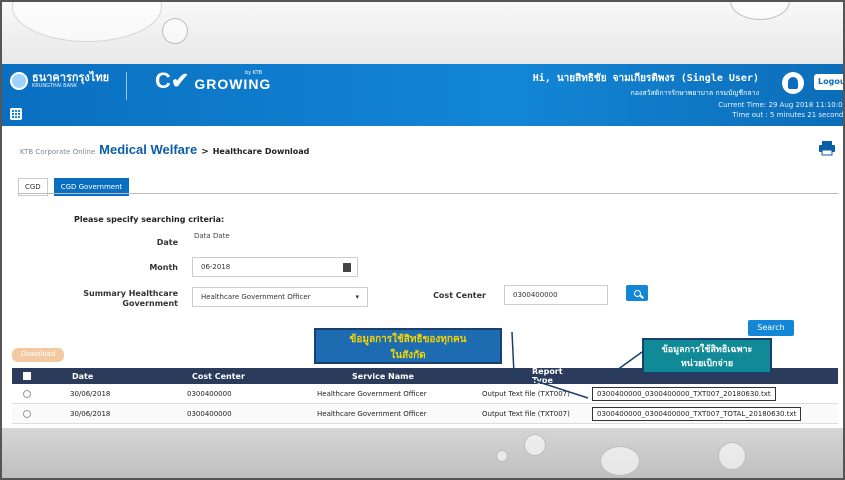 The image size is (845, 480). Describe the element at coordinates (167, 242) in the screenshot. I see `date-label: Date` at that location.